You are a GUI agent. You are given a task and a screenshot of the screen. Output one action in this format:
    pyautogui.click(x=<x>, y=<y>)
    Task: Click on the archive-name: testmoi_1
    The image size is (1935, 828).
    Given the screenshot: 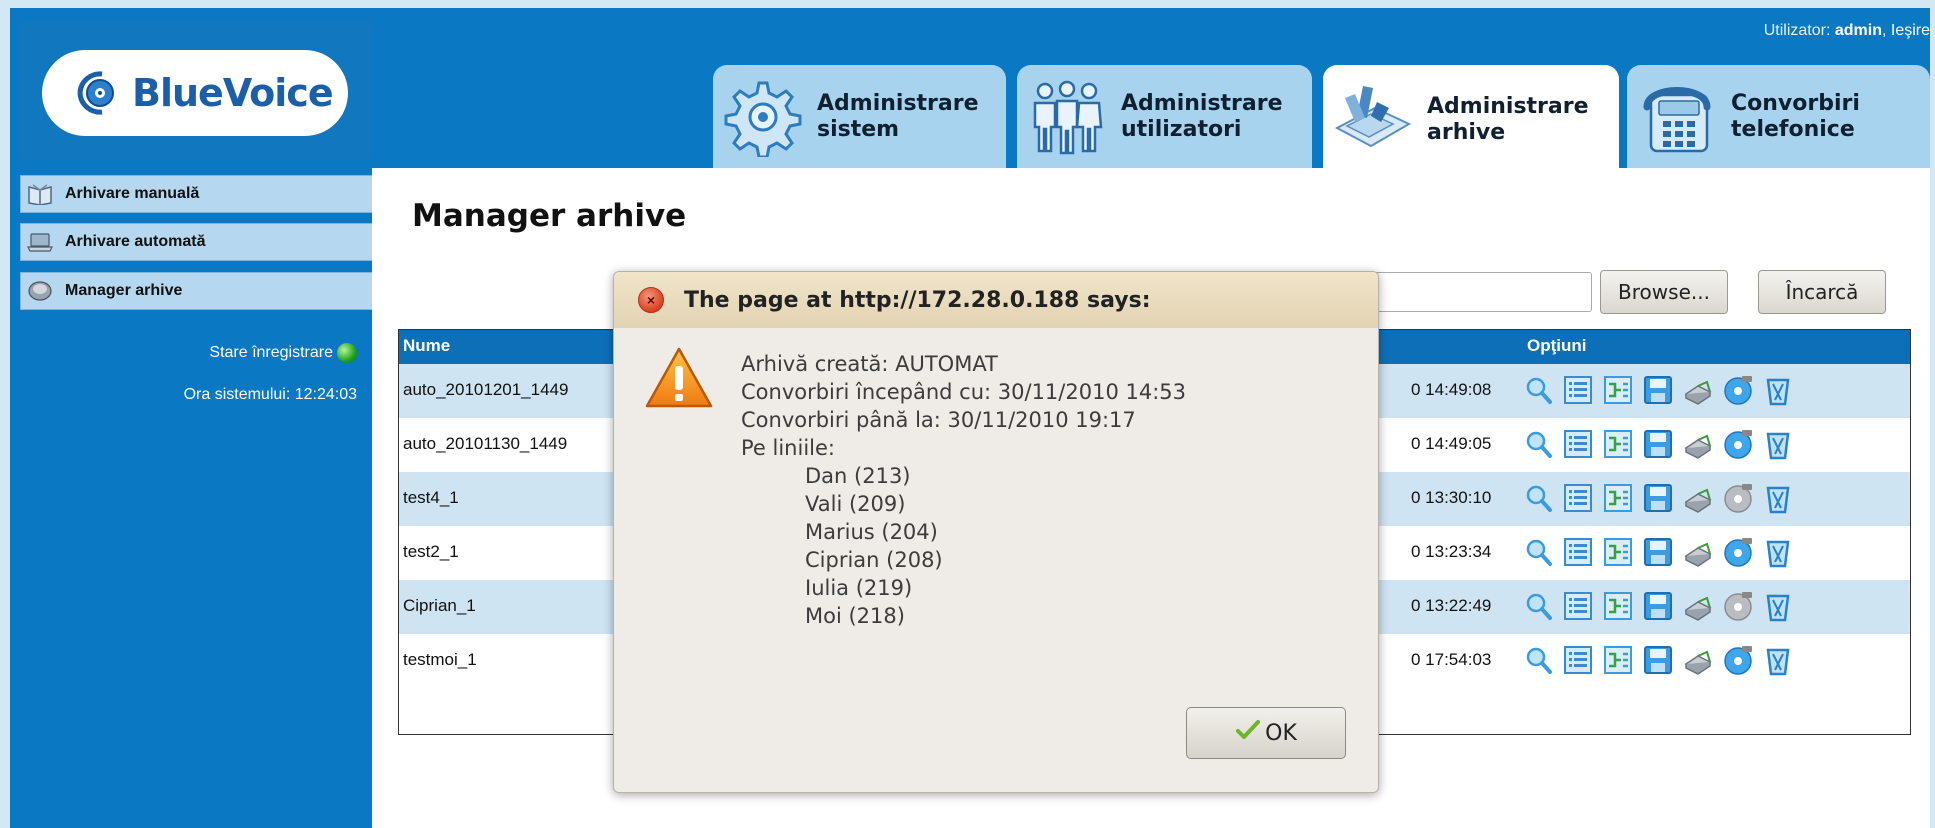 What is the action you would take?
    pyautogui.click(x=440, y=659)
    